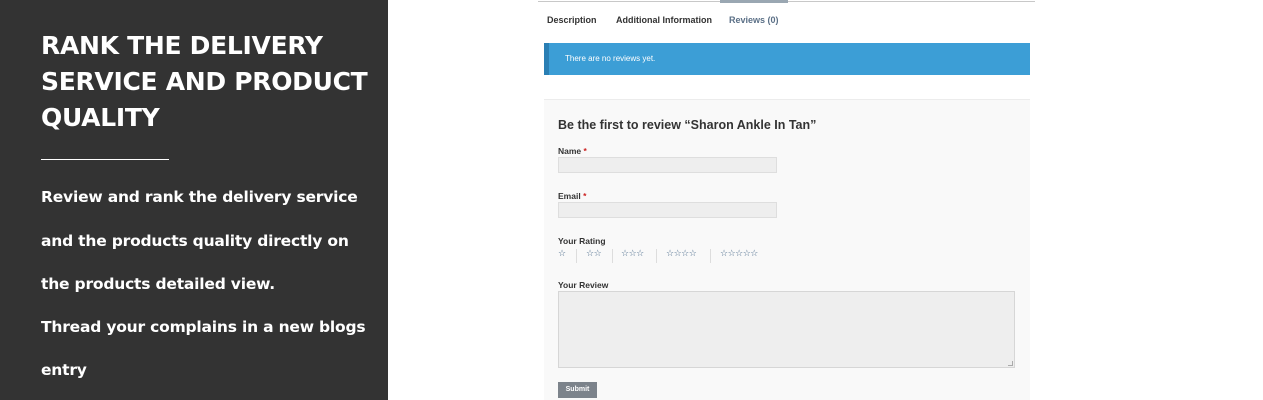 Image resolution: width=1263 pixels, height=400 pixels. Describe the element at coordinates (158, 284) in the screenshot. I see `feature-line-3: the products detailed view.` at that location.